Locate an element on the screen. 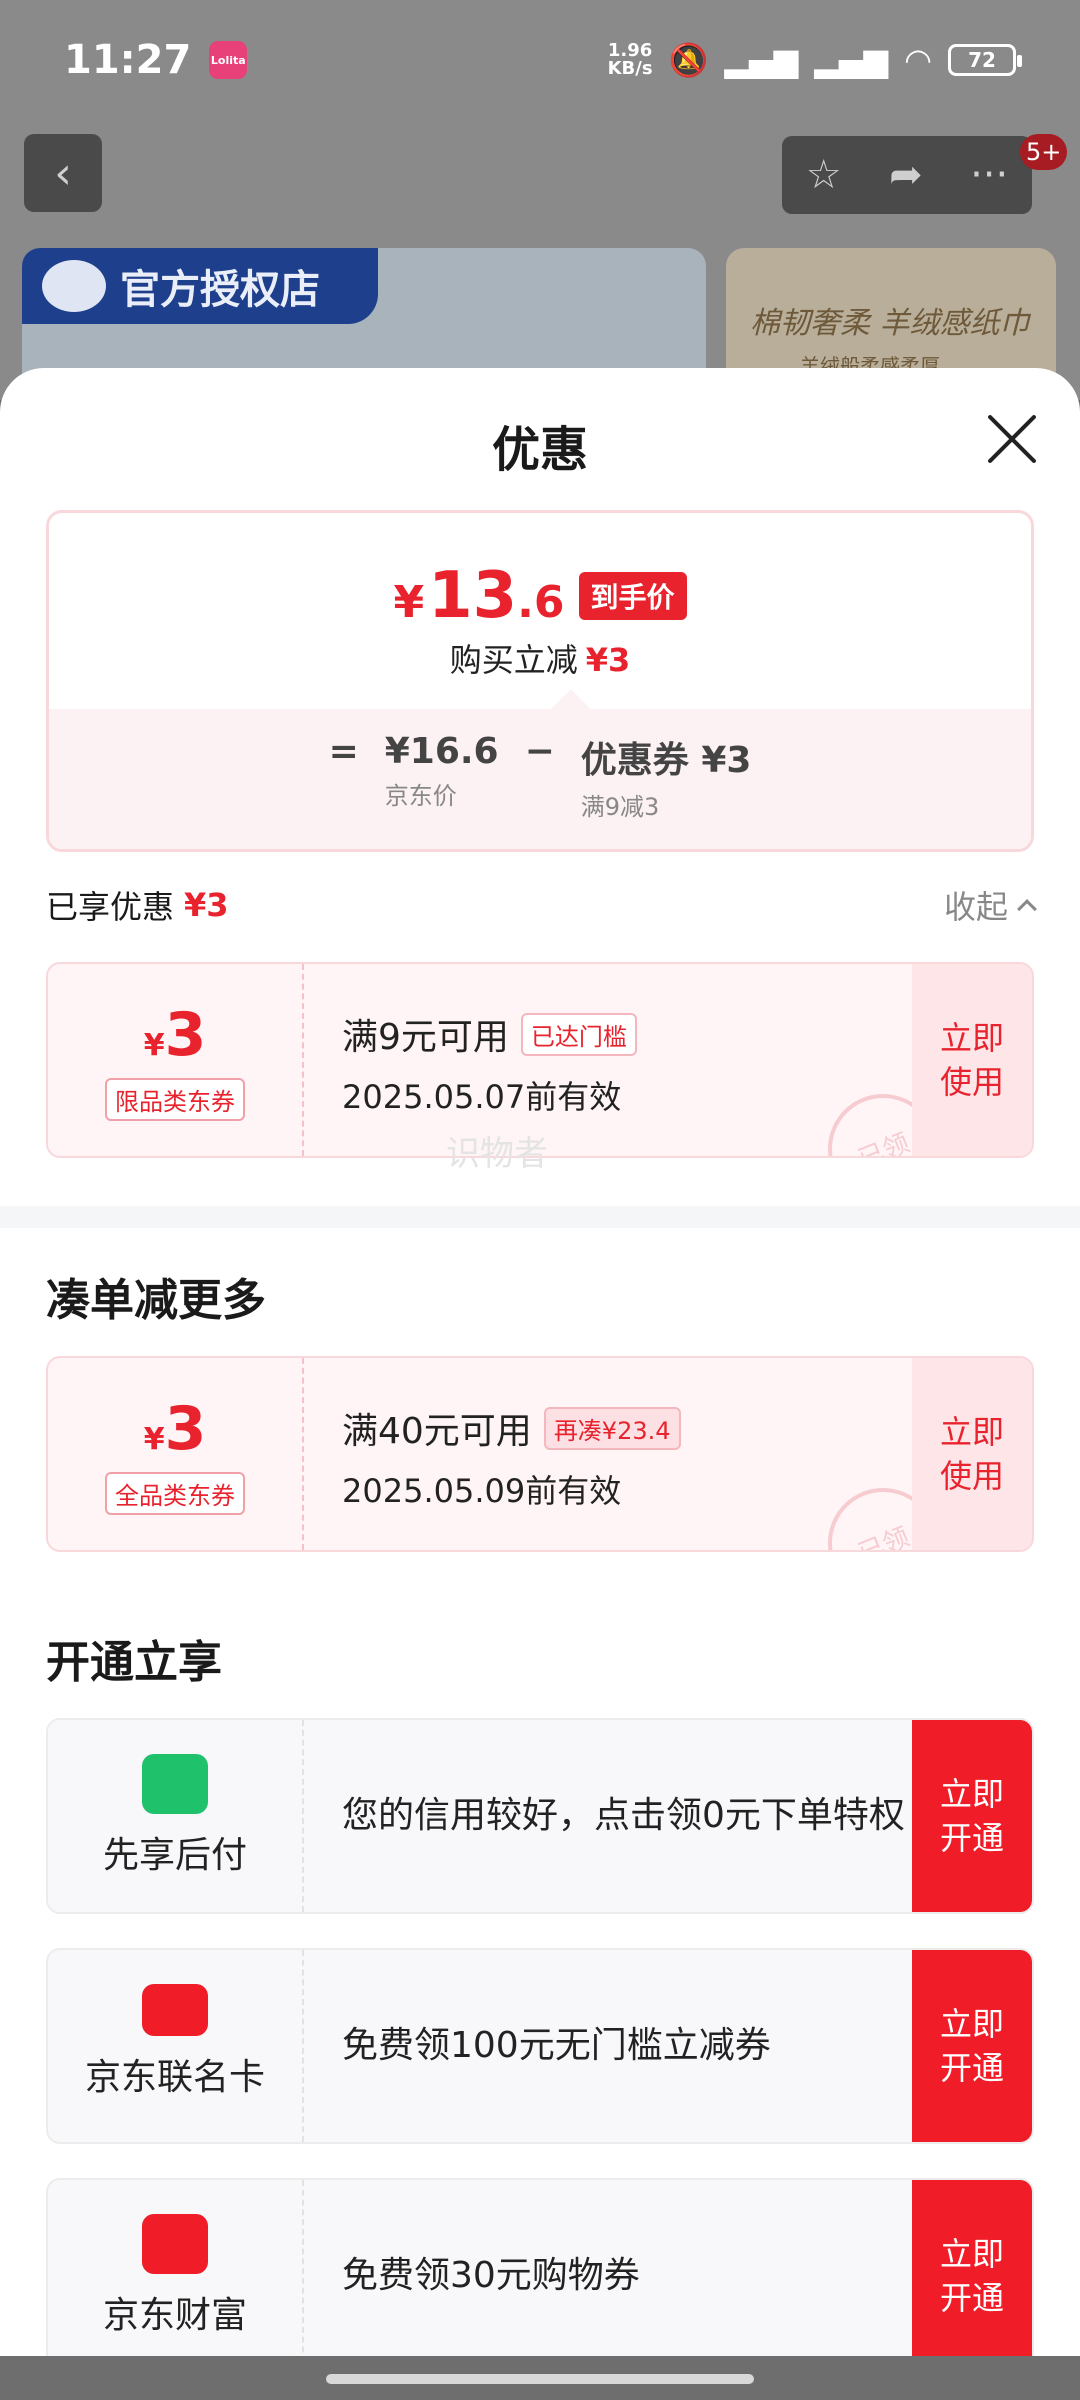  open-item-card: 京东联名卡 免费领100元无门槛立减券 立即开通 is located at coordinates (540, 2046).